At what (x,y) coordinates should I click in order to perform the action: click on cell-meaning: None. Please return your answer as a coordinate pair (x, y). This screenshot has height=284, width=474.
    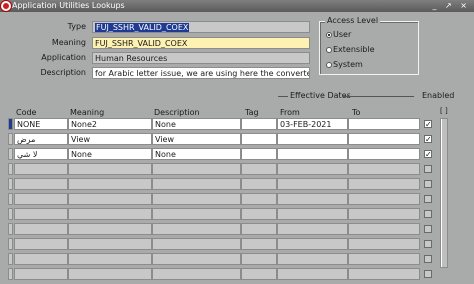
    Looking at the image, I should click on (110, 154).